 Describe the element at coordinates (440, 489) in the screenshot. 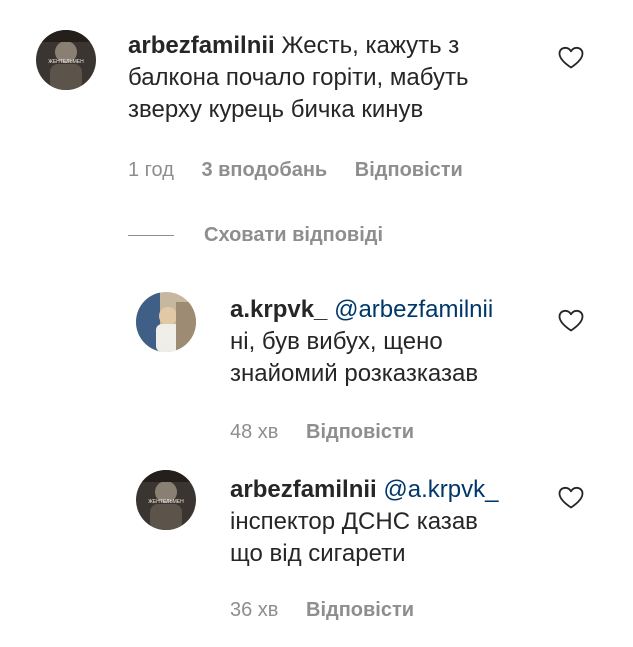

I see `reply-mention: @a.krpvk_` at that location.